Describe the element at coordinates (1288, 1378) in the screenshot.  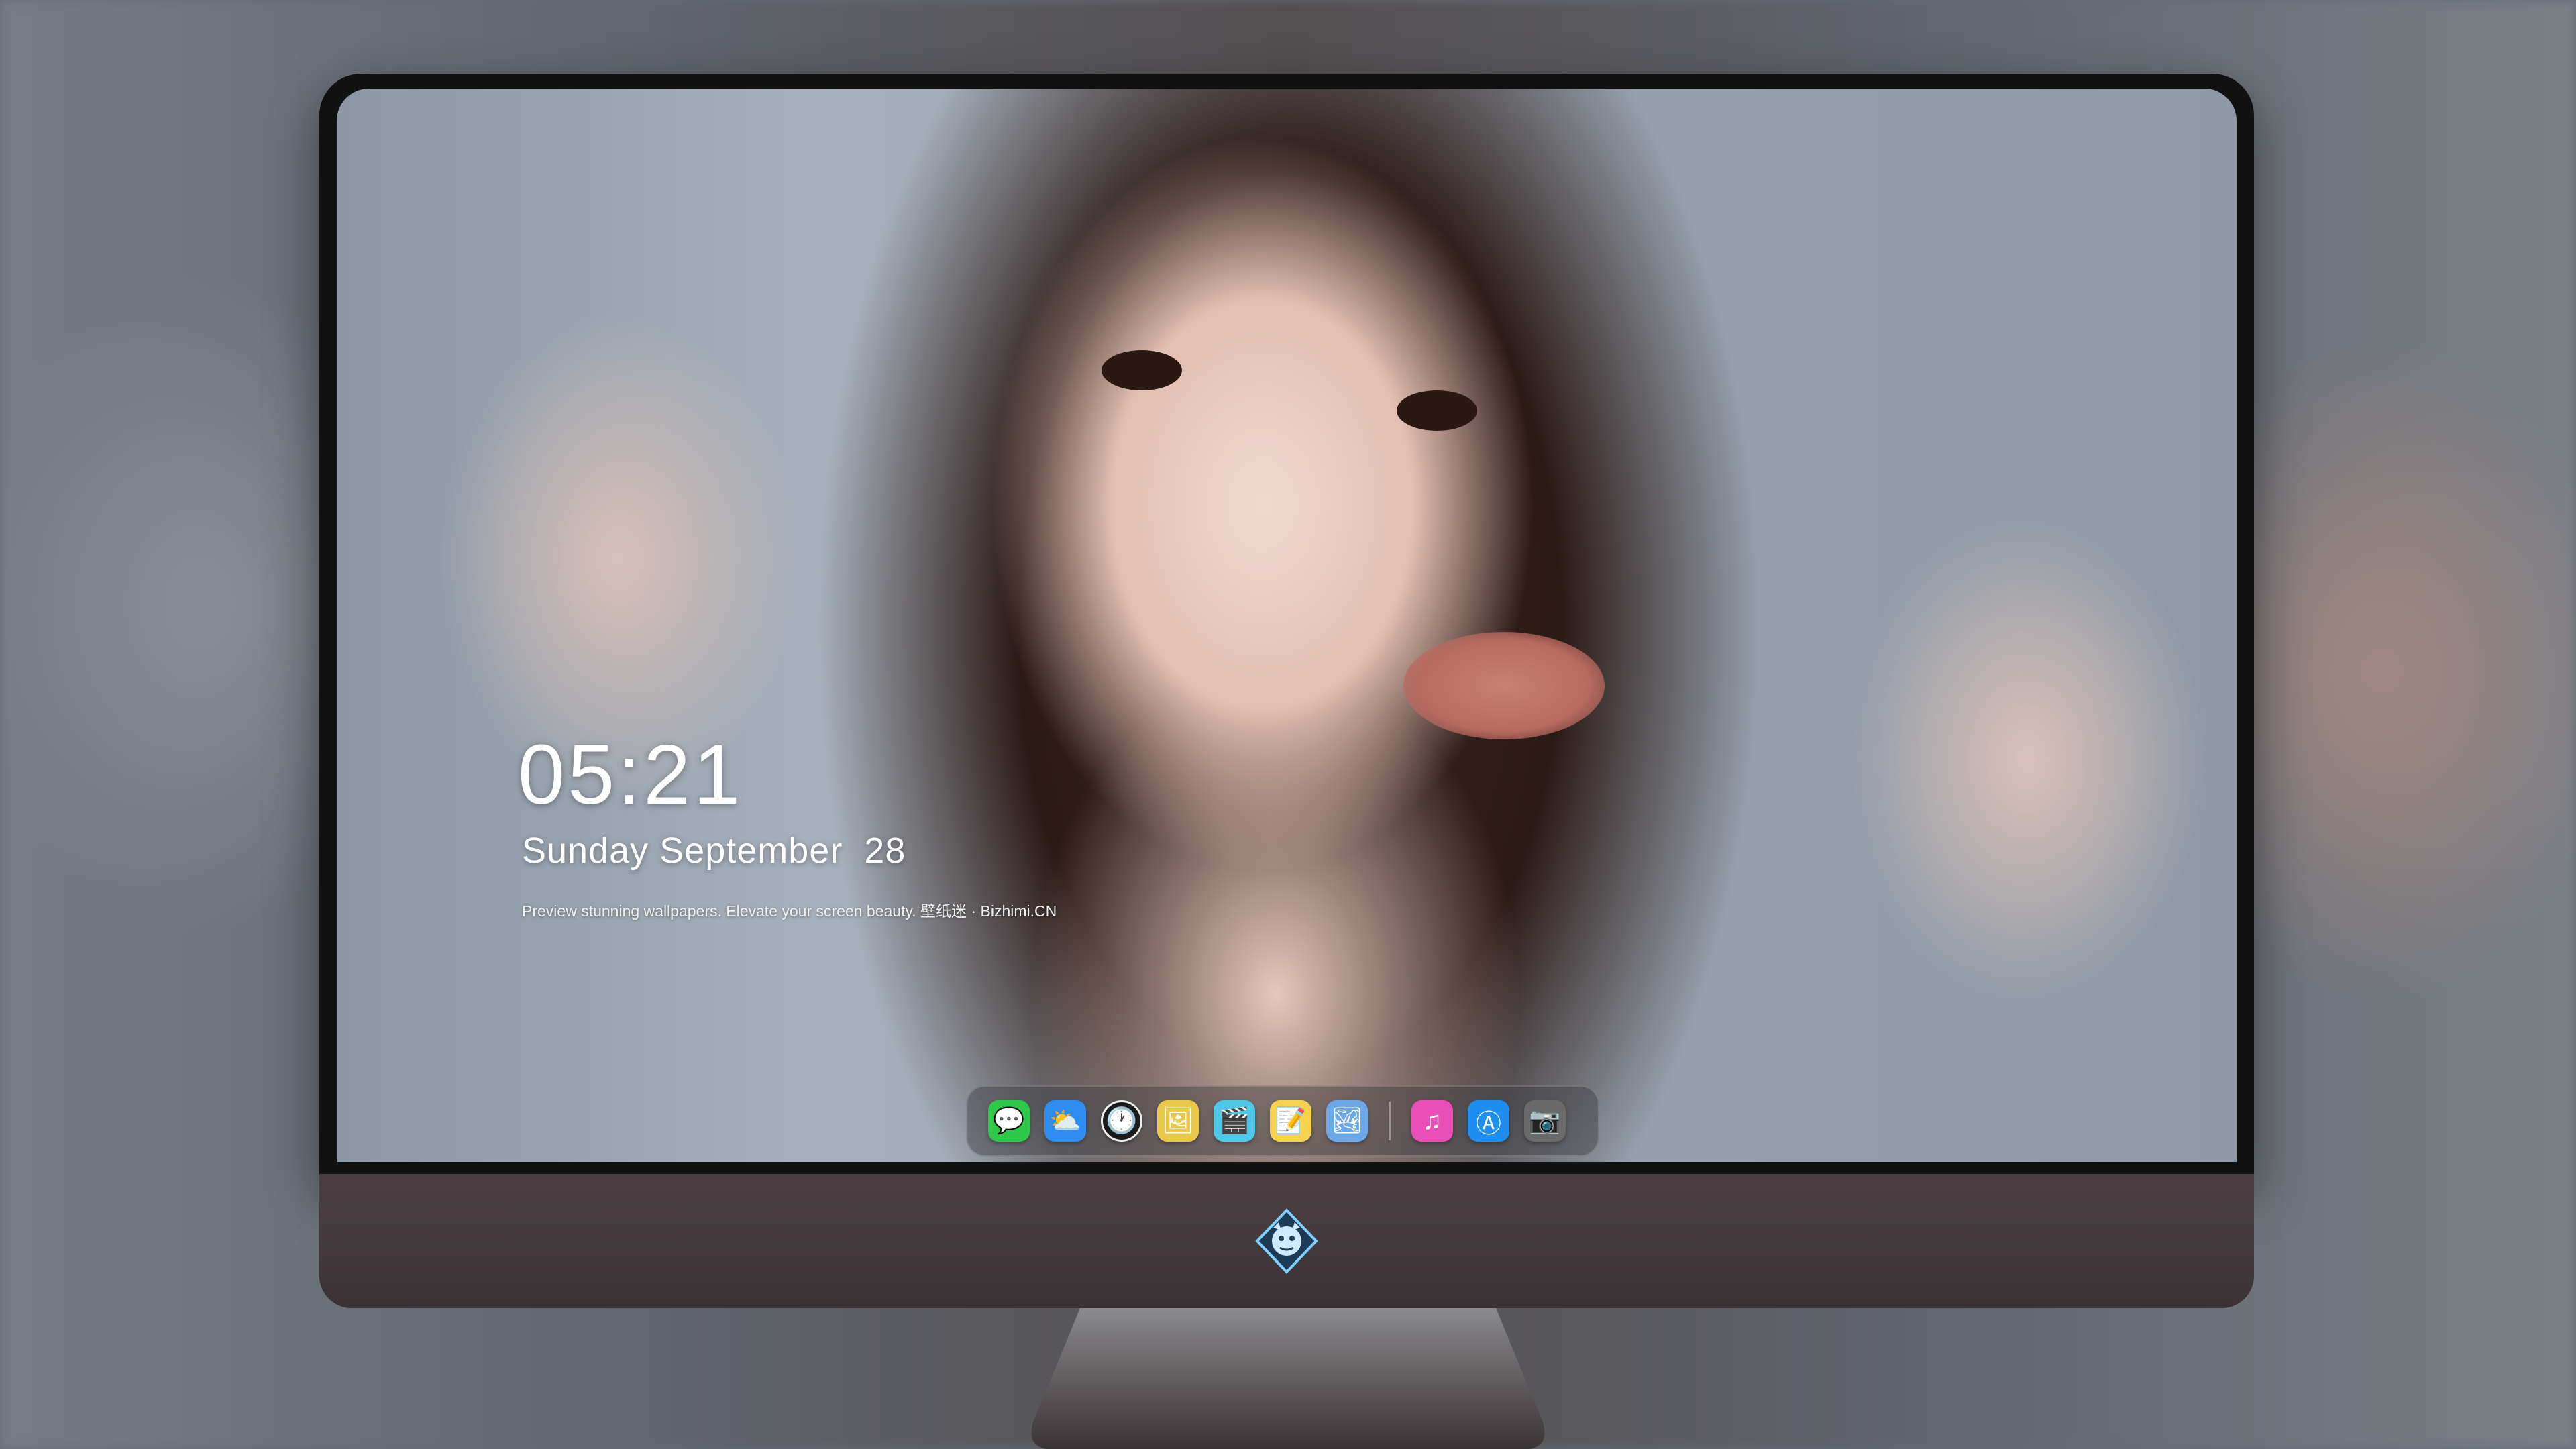
I see `monitor-stand` at that location.